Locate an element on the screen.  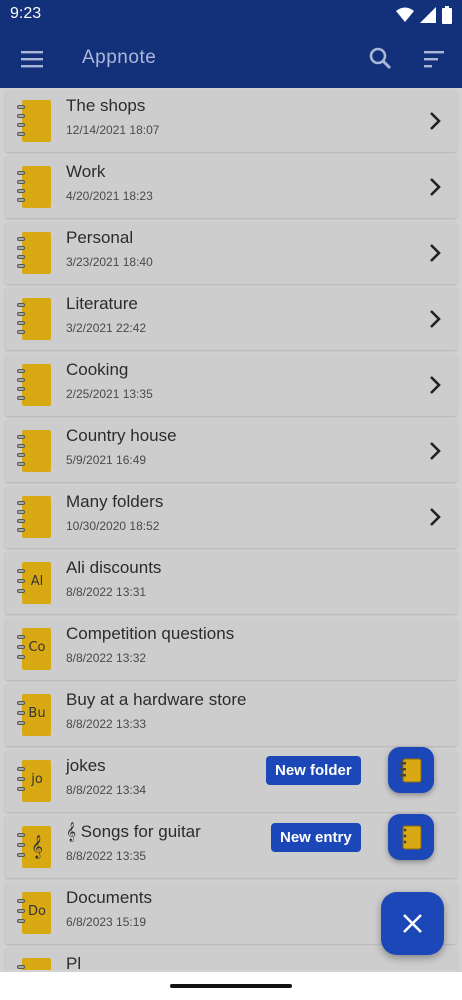
new-folder-button is located at coordinates (411, 770).